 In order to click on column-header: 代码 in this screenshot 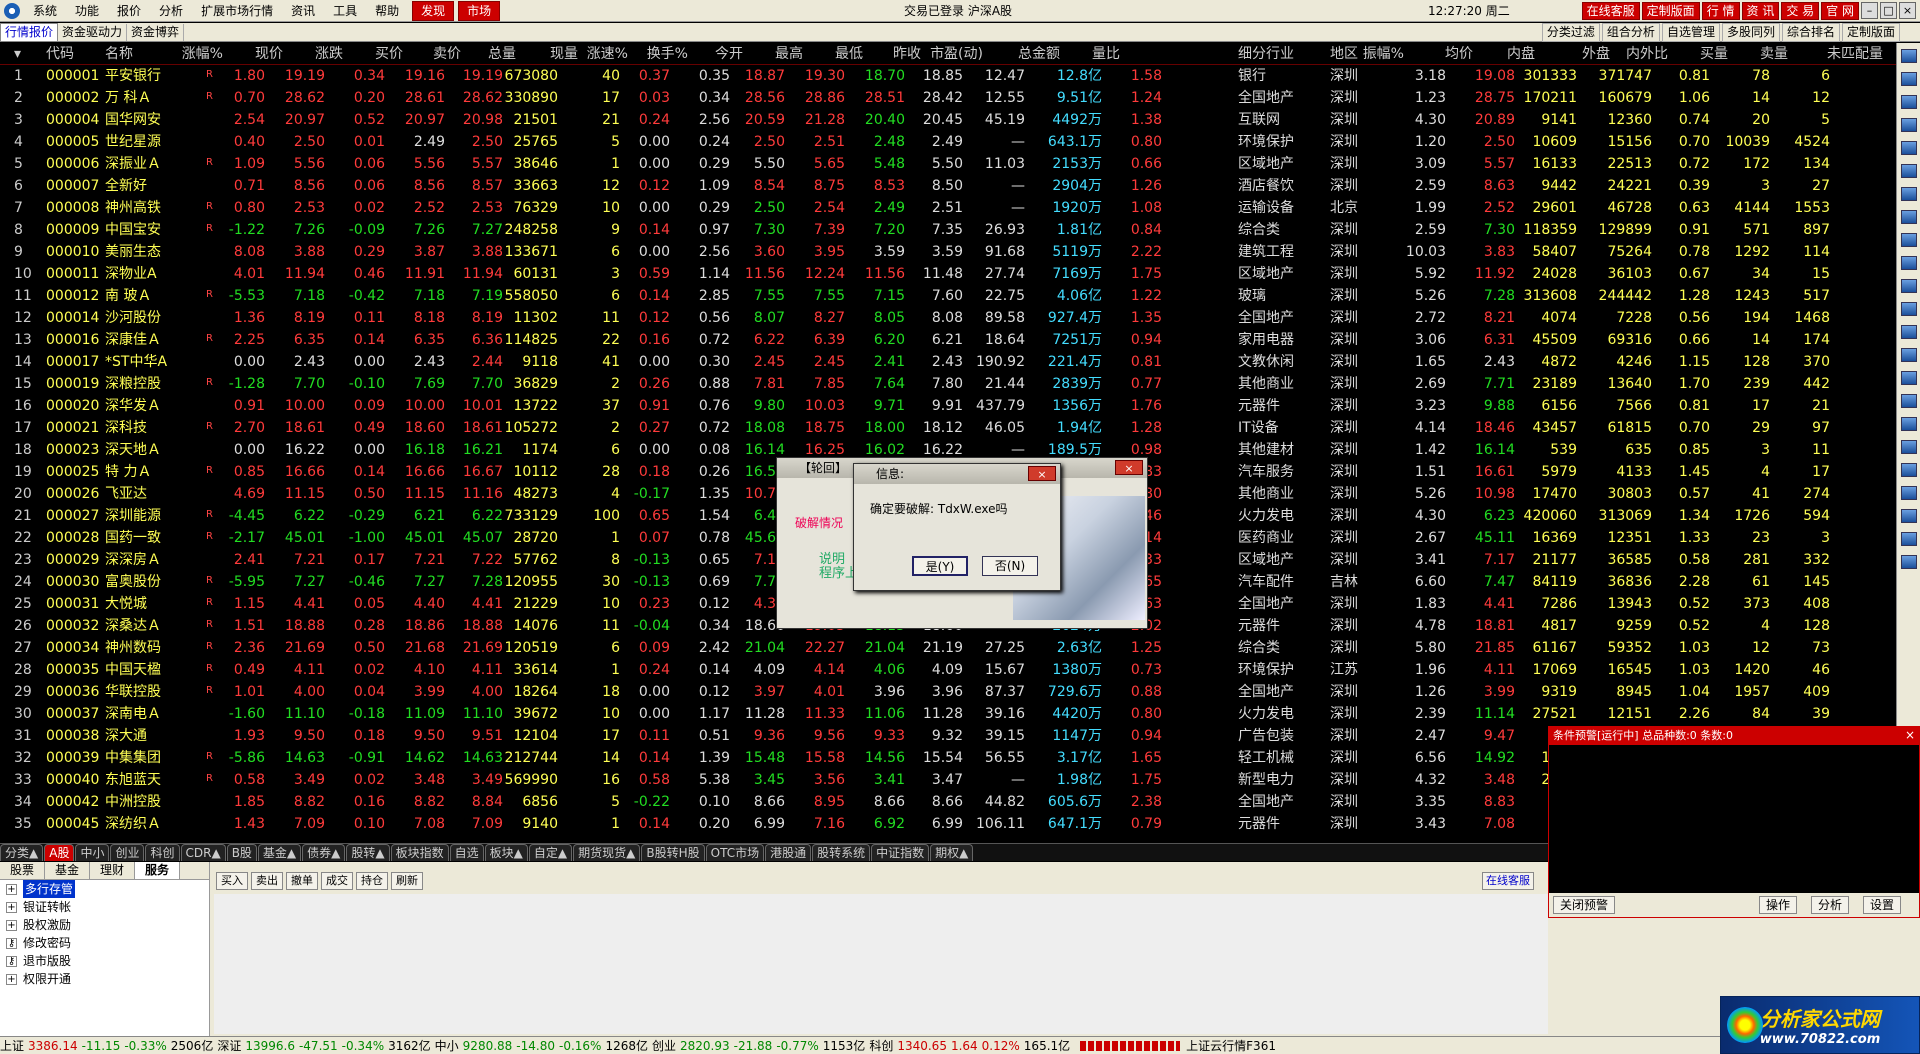, I will do `click(60, 54)`.